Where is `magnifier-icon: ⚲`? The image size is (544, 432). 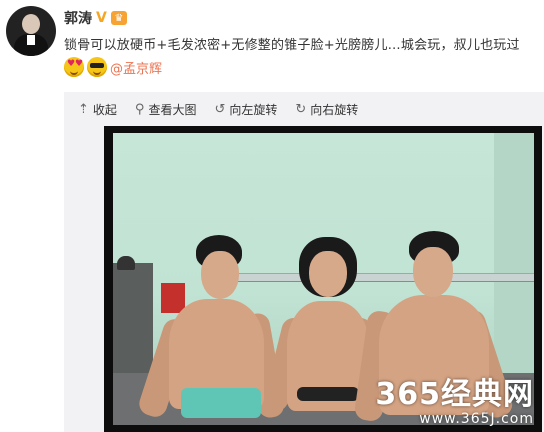
magnifier-icon: ⚲ is located at coordinates (139, 109).